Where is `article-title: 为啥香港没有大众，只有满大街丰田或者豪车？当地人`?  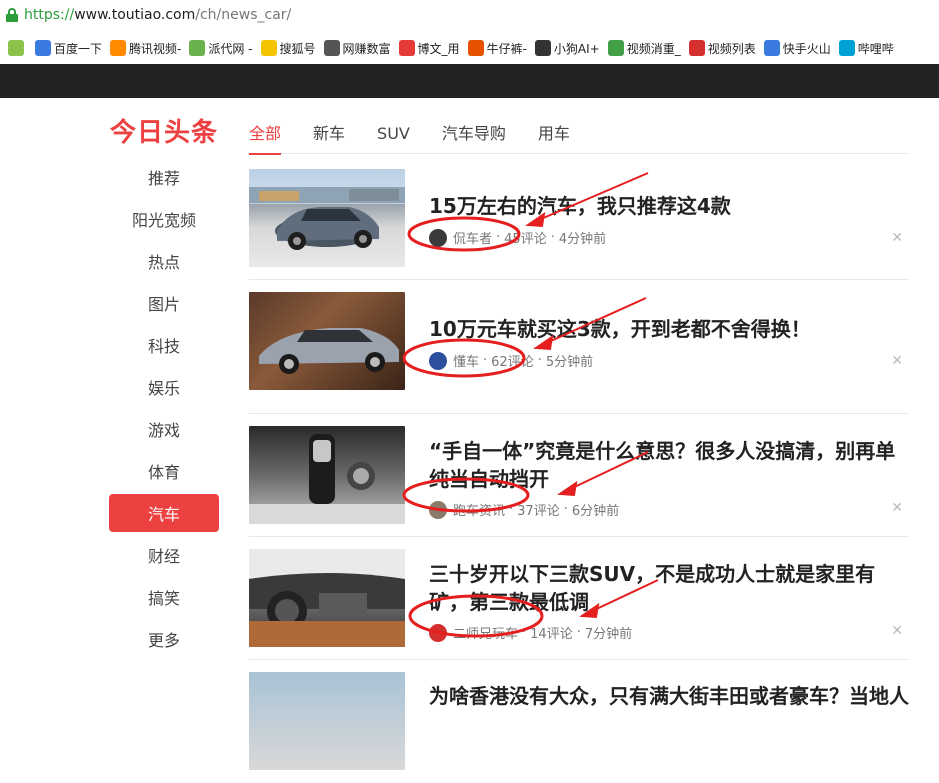
article-title: 为啥香港没有大众，只有满大街丰田或者豪车？当地人 is located at coordinates (669, 696).